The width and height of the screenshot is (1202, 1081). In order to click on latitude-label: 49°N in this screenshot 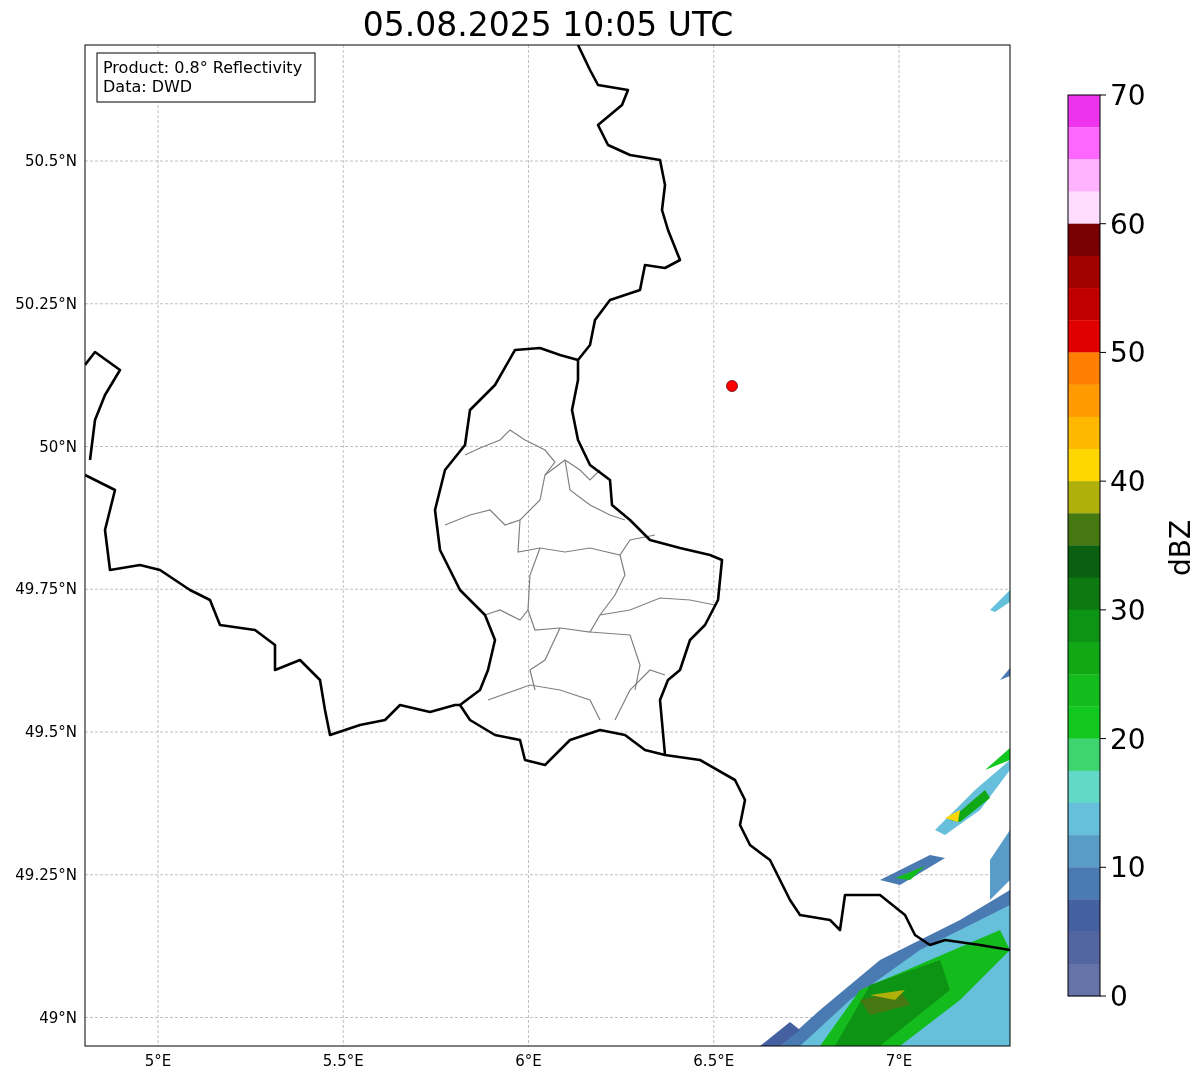, I will do `click(58, 1017)`.